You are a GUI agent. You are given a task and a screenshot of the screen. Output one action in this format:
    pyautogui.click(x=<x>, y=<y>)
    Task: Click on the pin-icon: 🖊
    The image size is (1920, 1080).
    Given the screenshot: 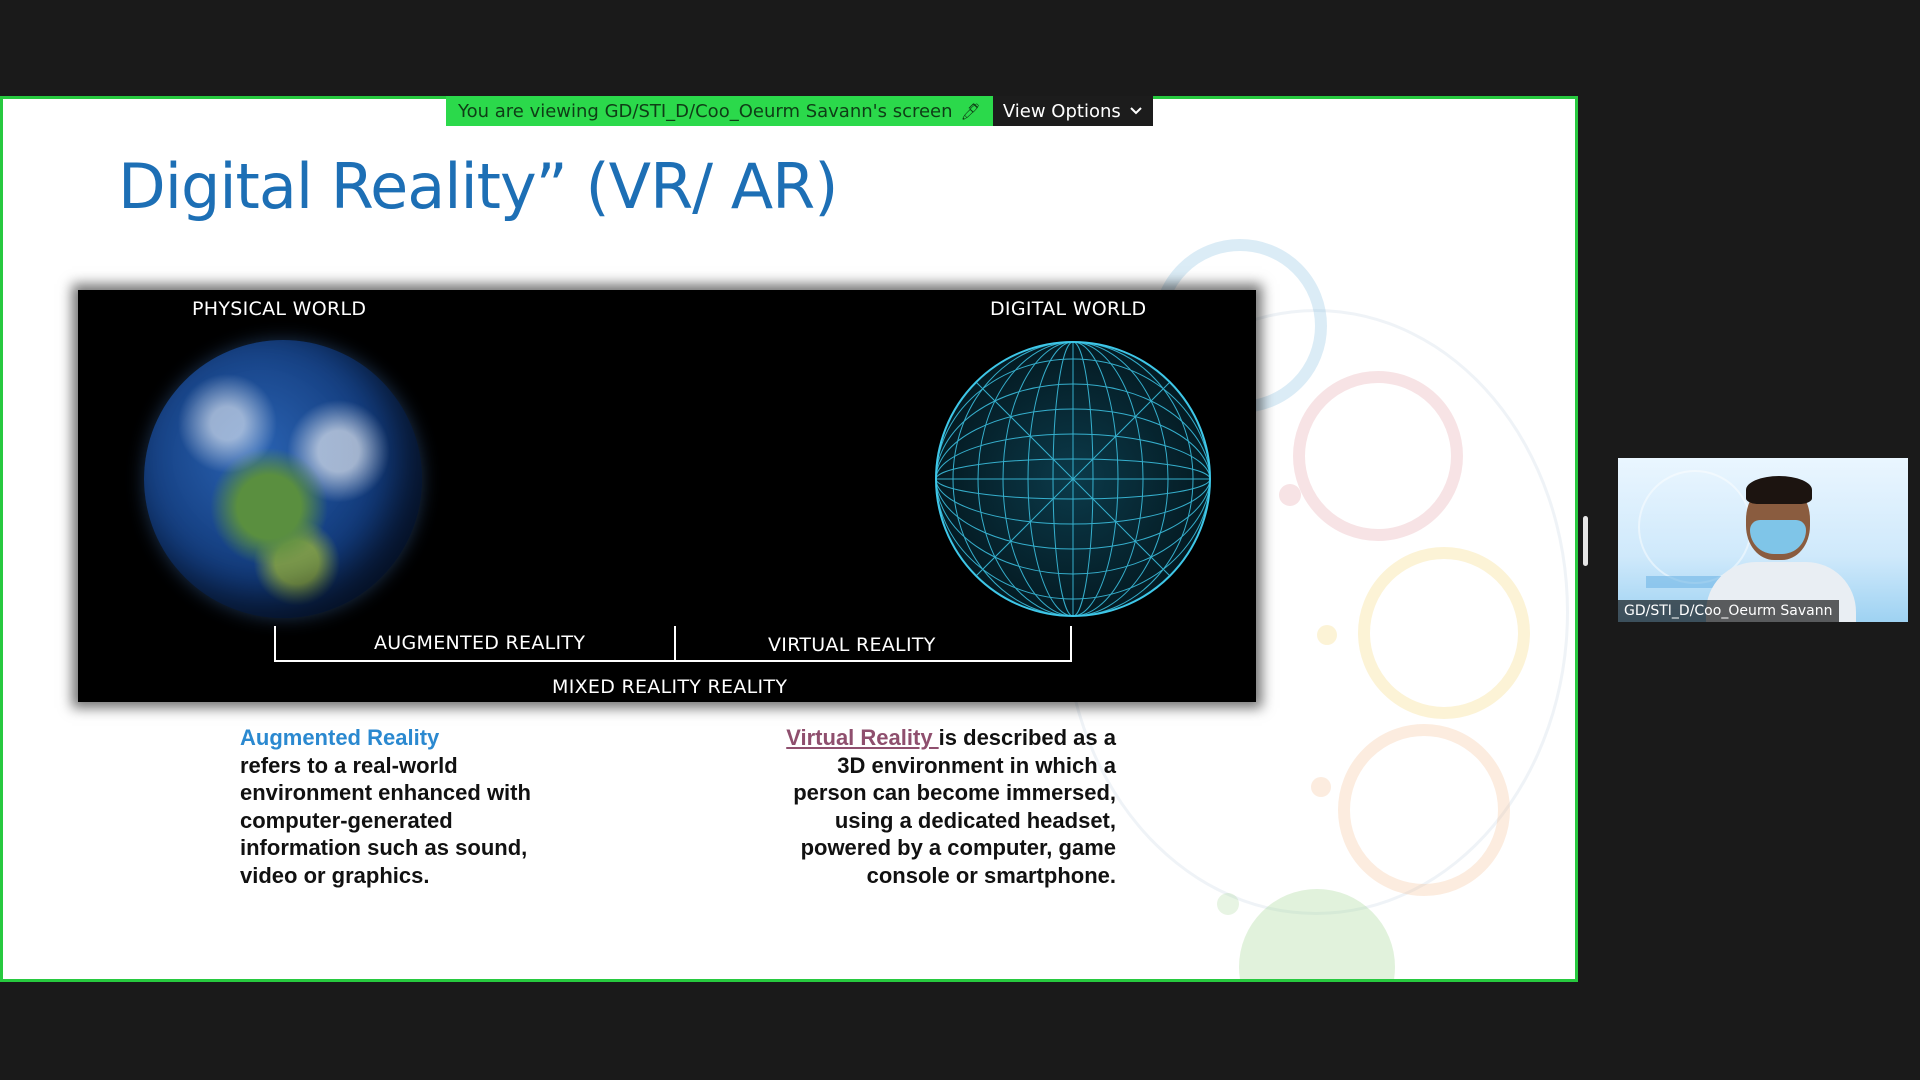 What is the action you would take?
    pyautogui.click(x=970, y=111)
    